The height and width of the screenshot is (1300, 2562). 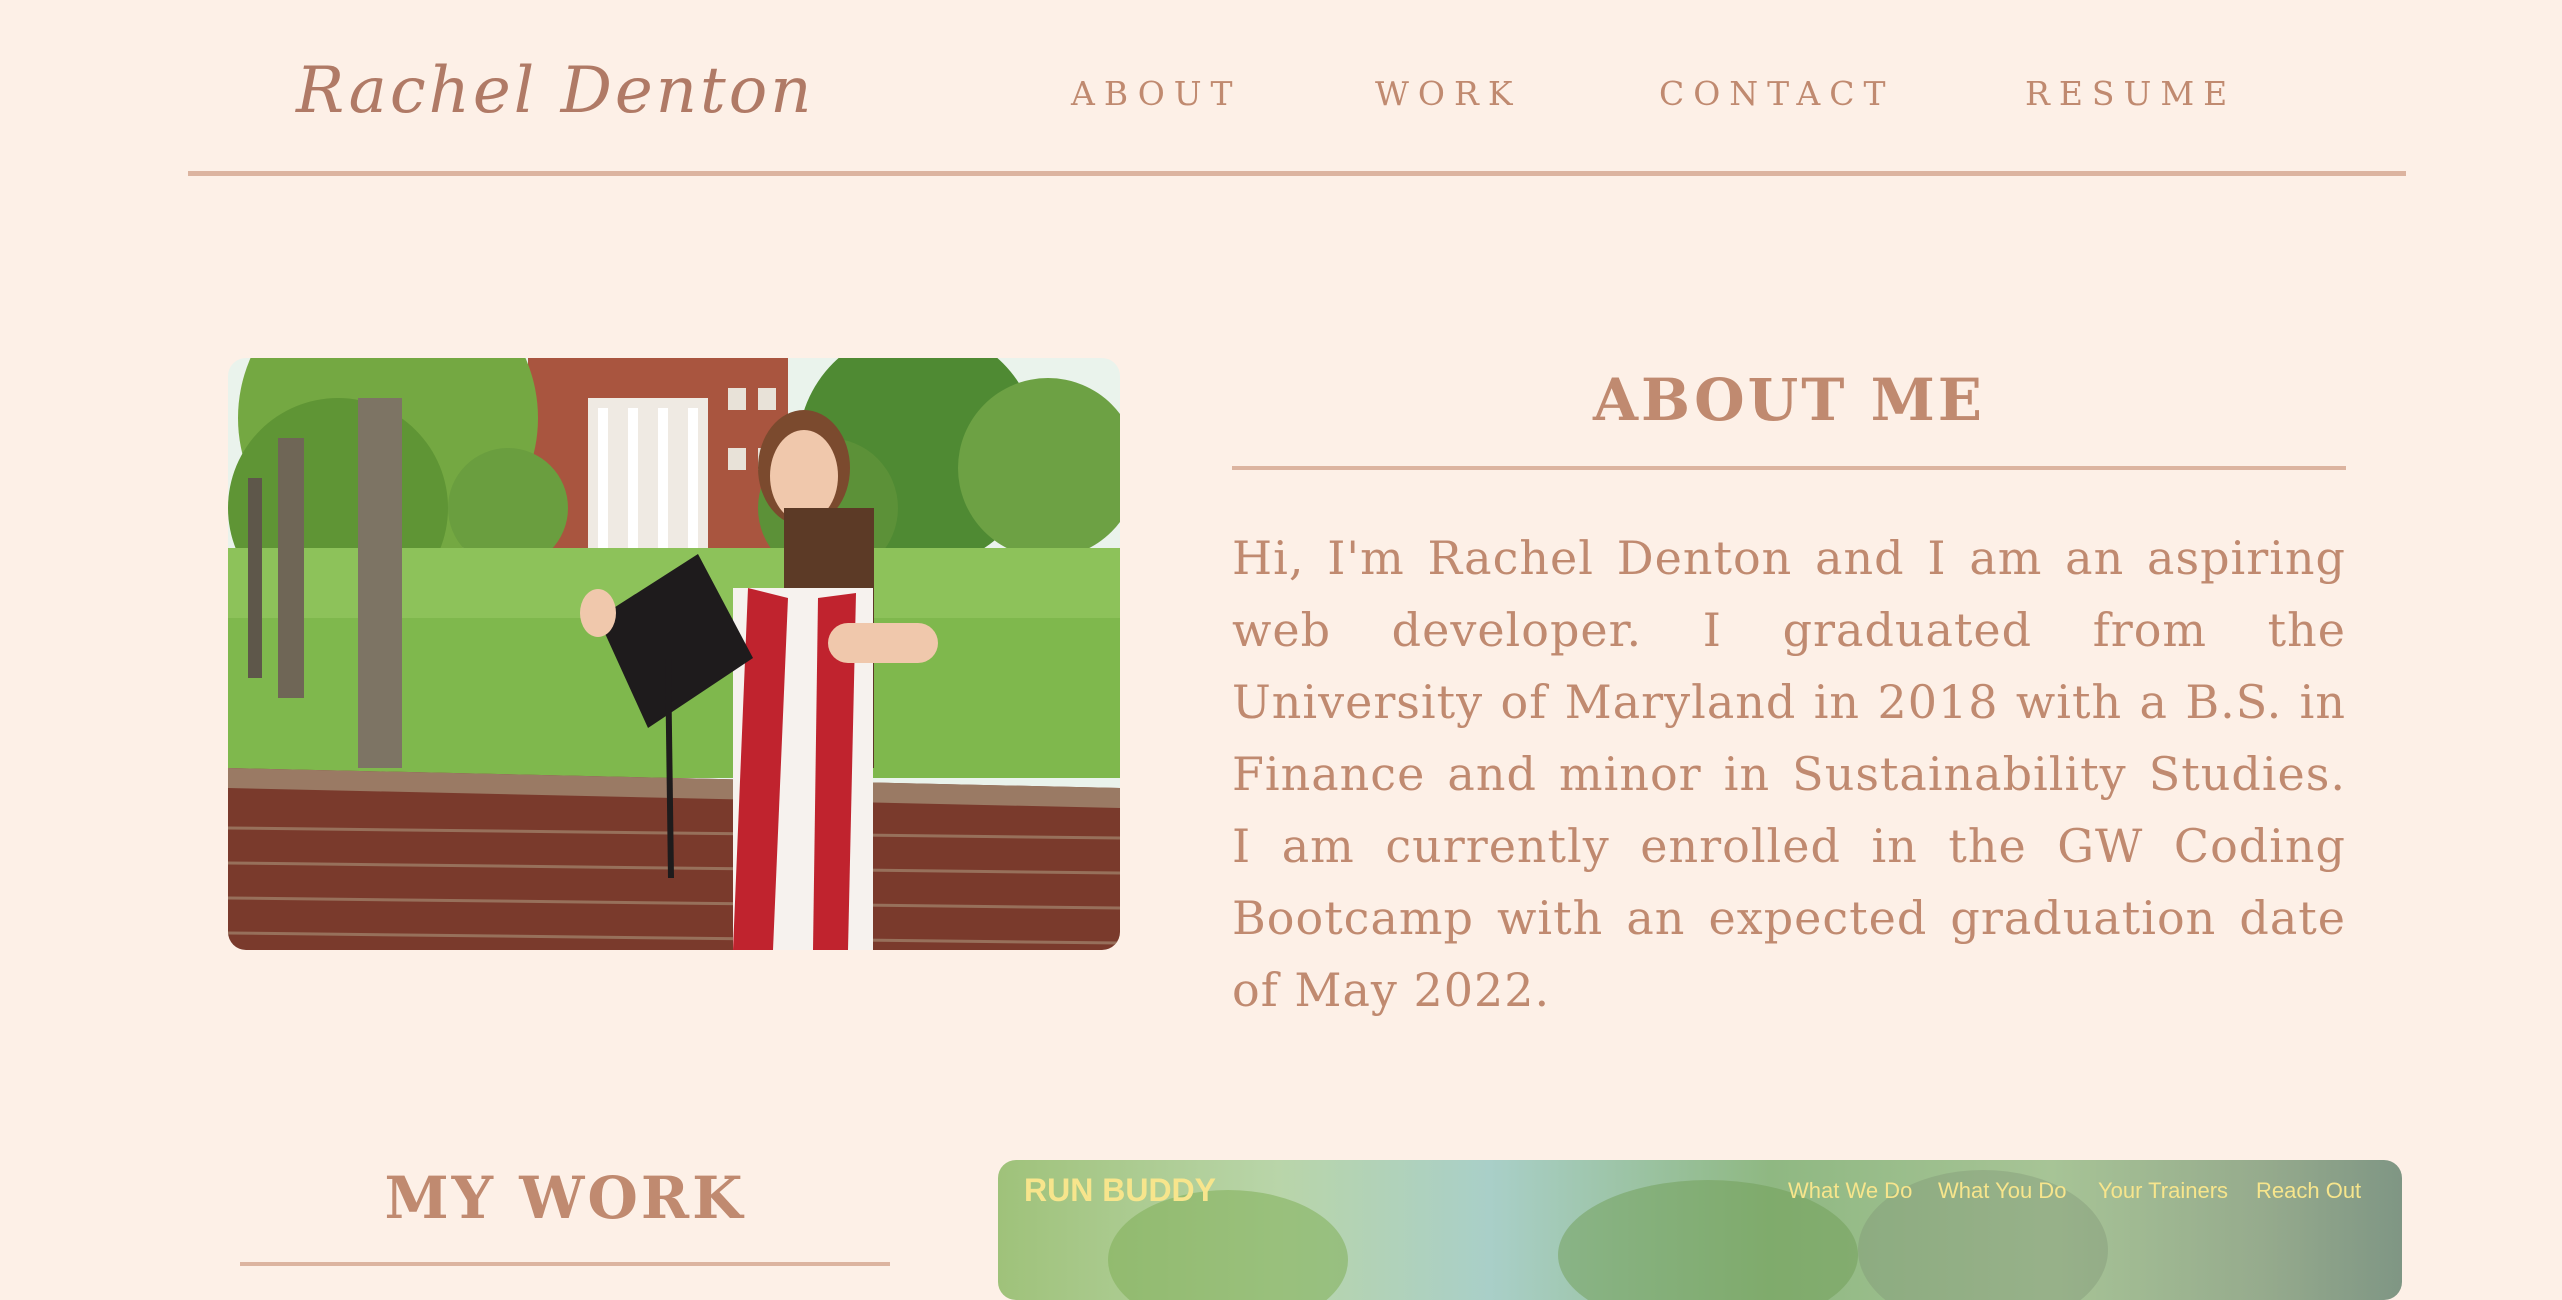 I want to click on nav-work: WORK, so click(x=1448, y=93).